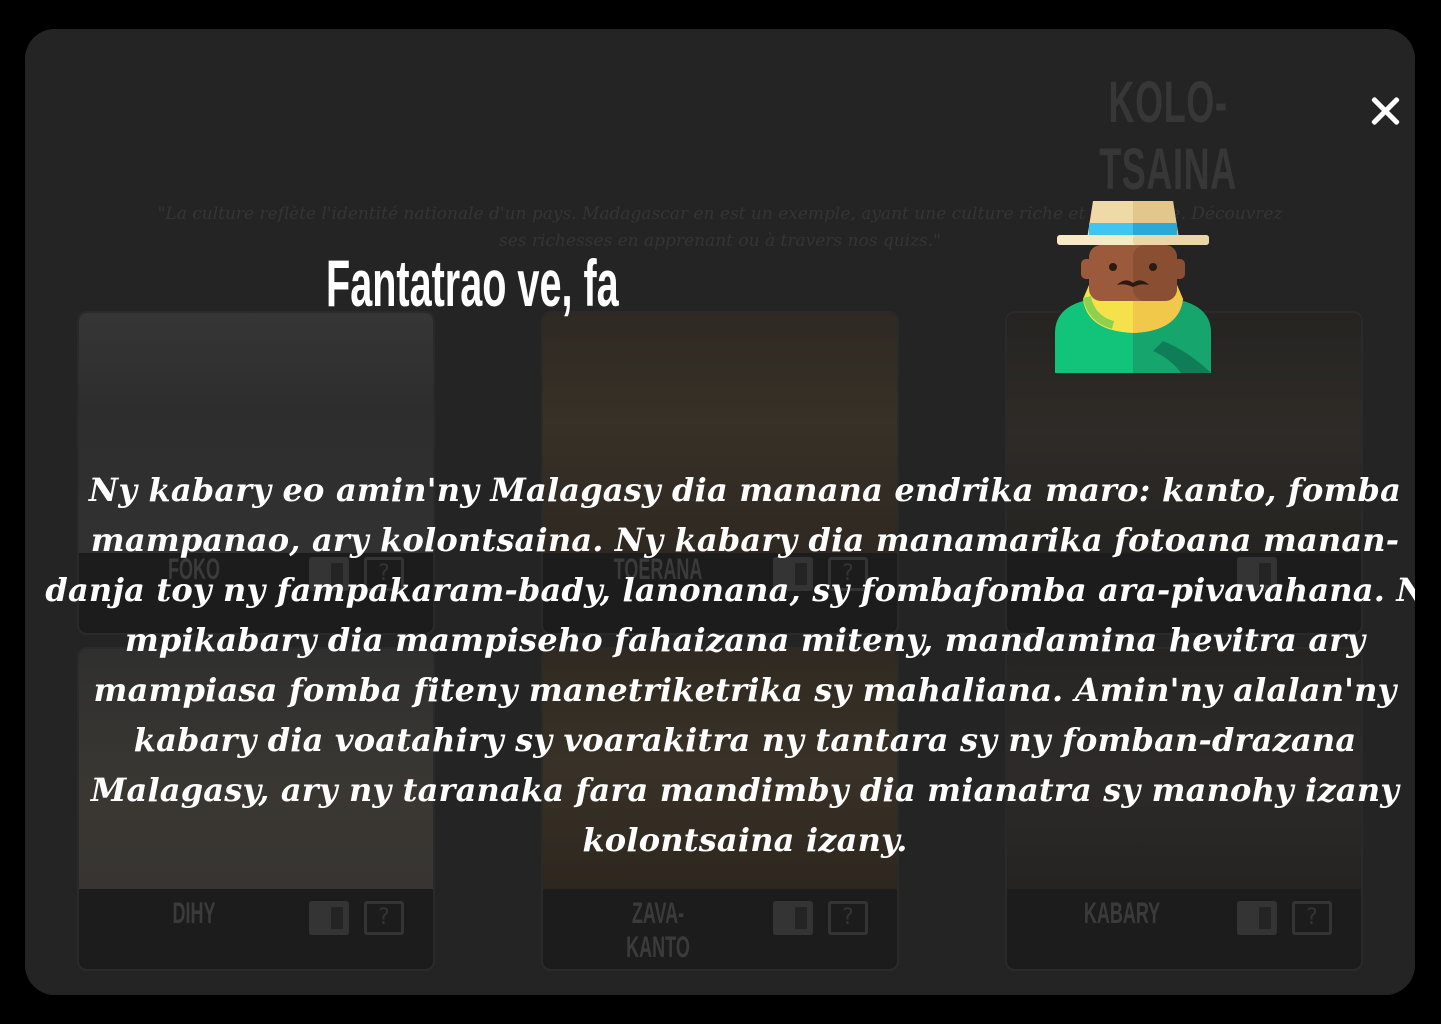 The image size is (1441, 1024). I want to click on malagasy-man-avatar-icon, so click(1133, 287).